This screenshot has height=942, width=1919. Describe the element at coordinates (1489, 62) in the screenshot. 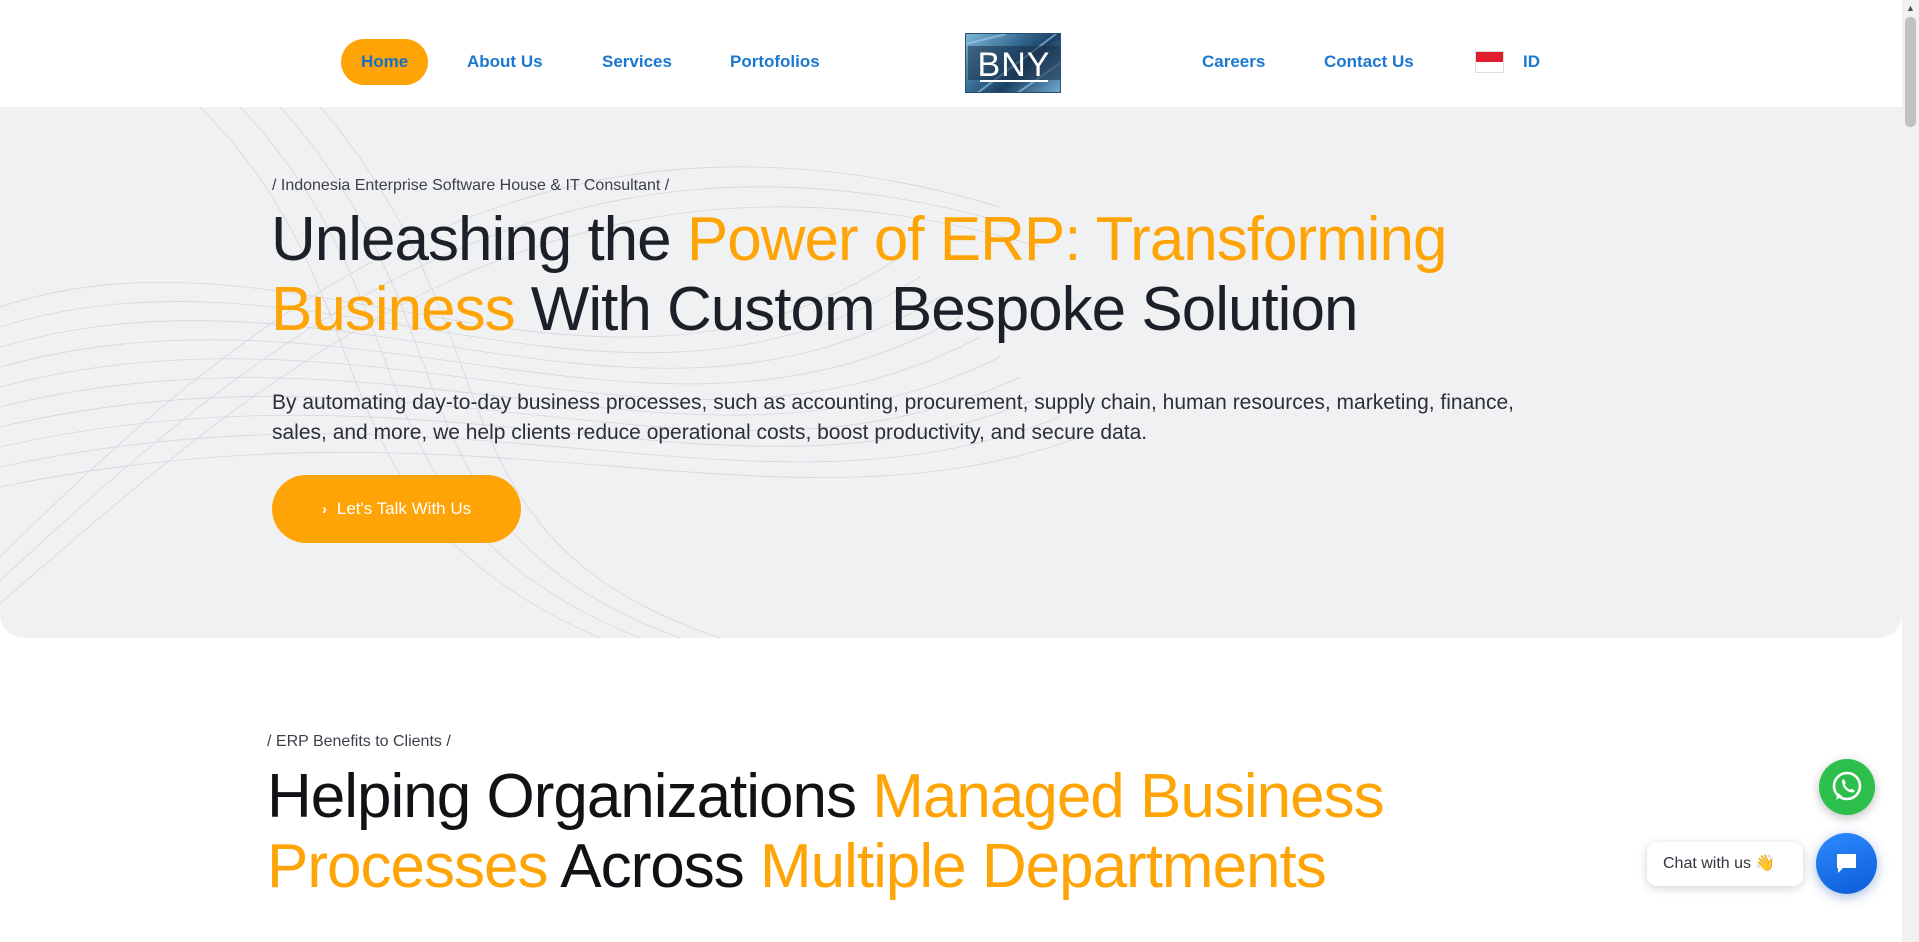

I see `indonesia-flag-icon` at that location.